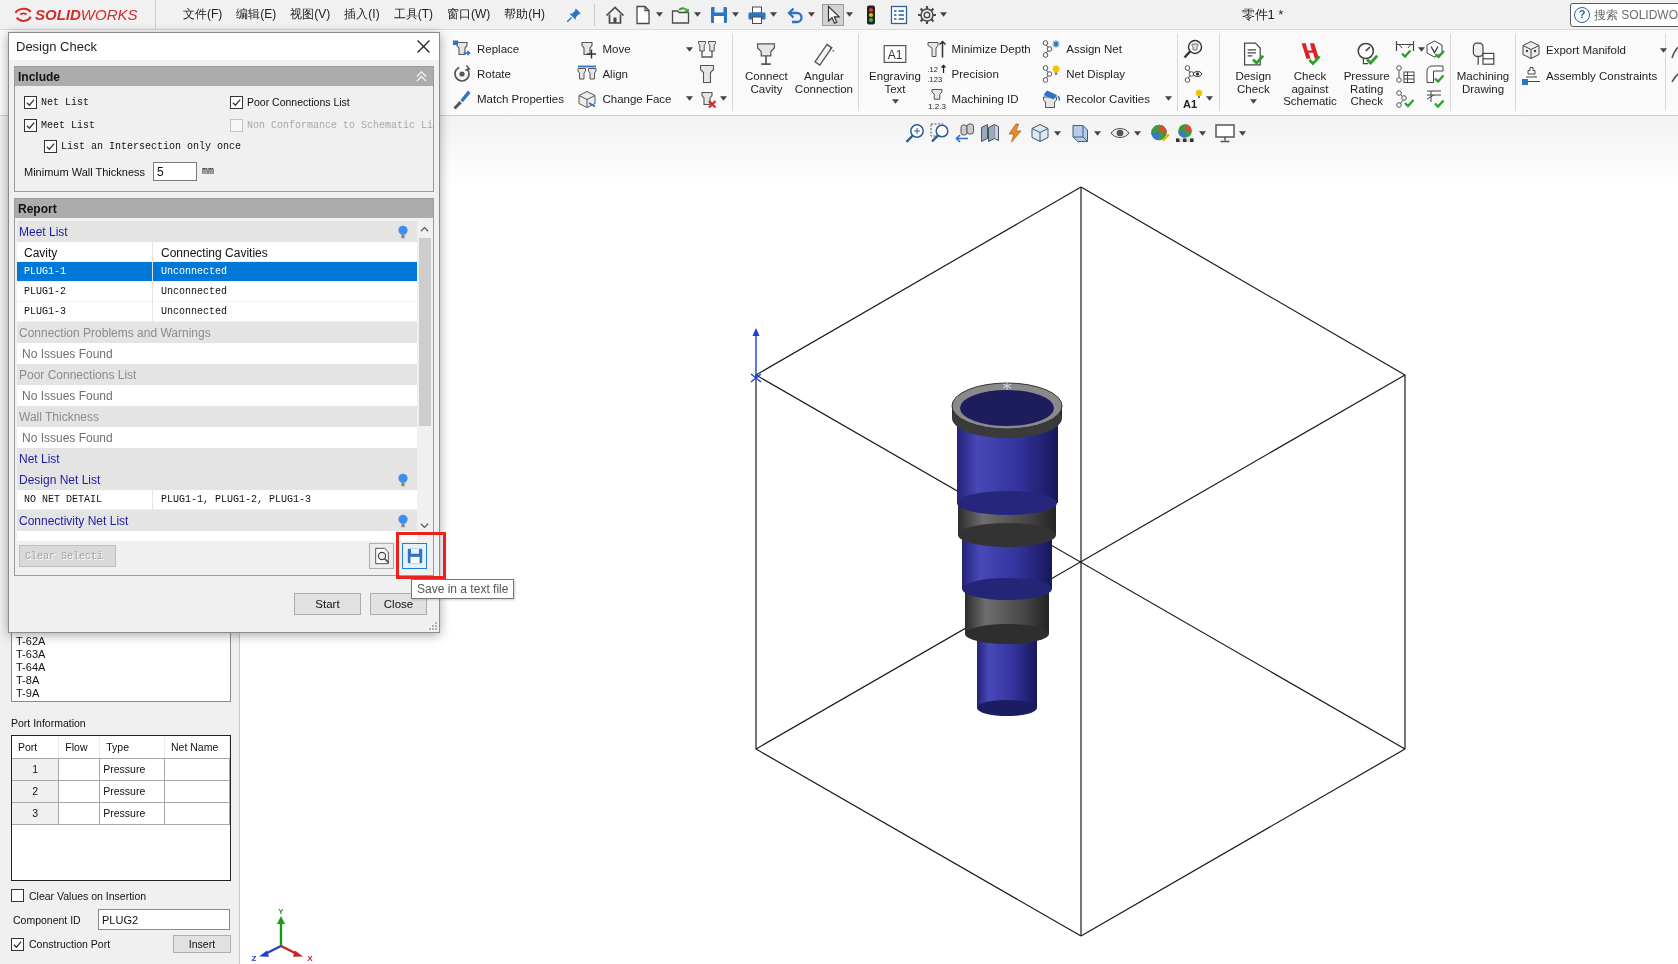  I want to click on ribbon-button: Minimize Depth, so click(983, 49).